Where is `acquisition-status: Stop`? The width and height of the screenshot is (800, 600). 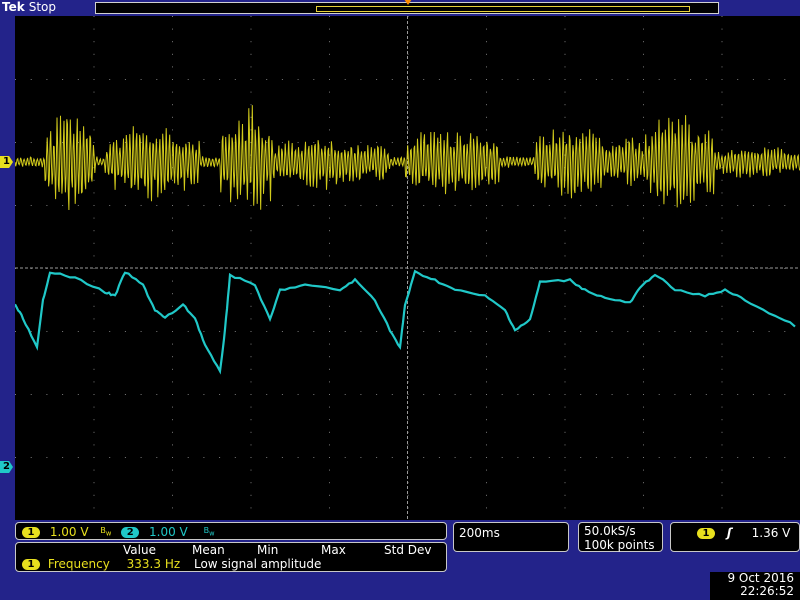 acquisition-status: Stop is located at coordinates (42, 7).